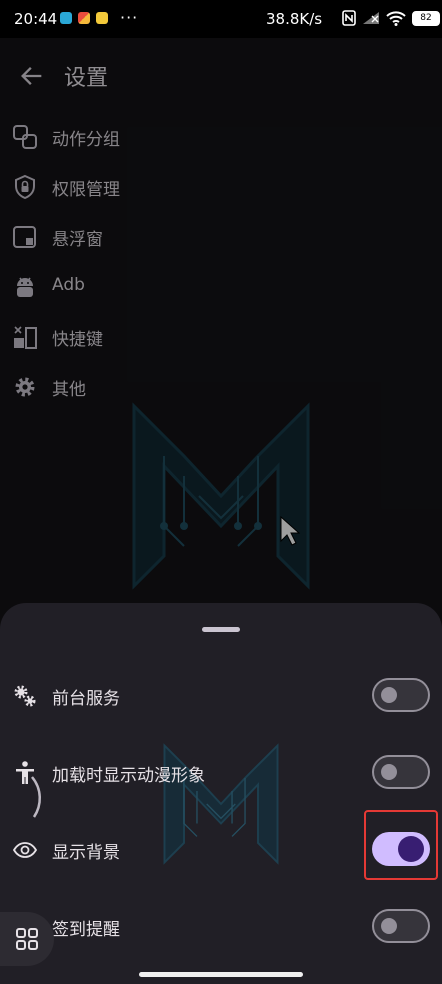 The height and width of the screenshot is (984, 442). Describe the element at coordinates (396, 18) in the screenshot. I see `wifi-icon` at that location.